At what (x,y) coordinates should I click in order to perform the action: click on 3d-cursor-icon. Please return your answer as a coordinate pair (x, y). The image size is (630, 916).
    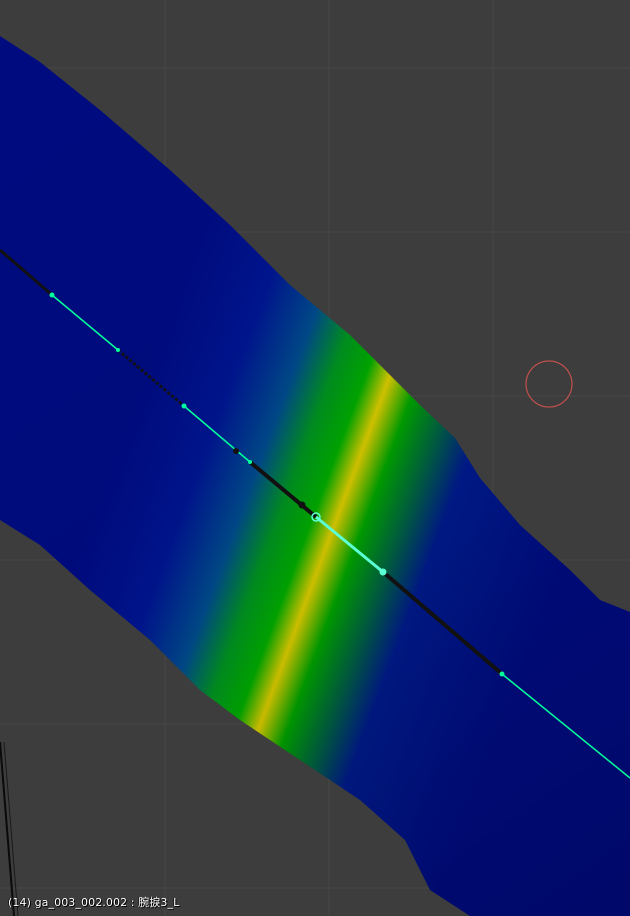
    Looking at the image, I should click on (549, 384).